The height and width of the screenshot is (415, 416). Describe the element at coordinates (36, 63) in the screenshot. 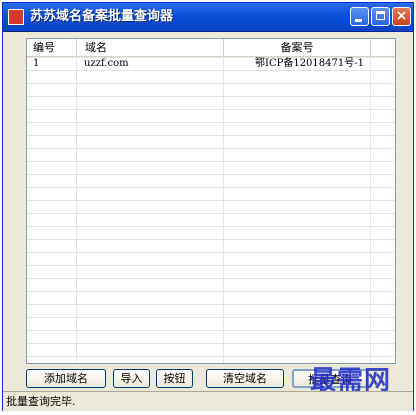

I see `row-id: 1` at that location.